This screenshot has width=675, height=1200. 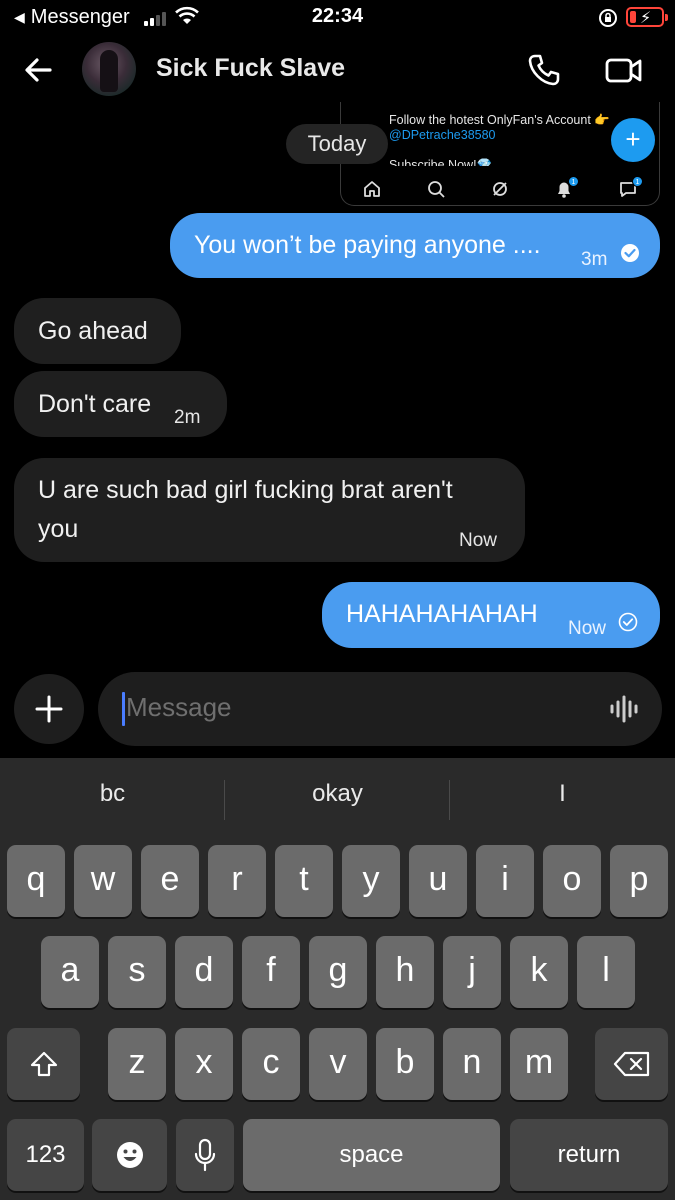 I want to click on message-text: Go ahead, so click(x=93, y=331).